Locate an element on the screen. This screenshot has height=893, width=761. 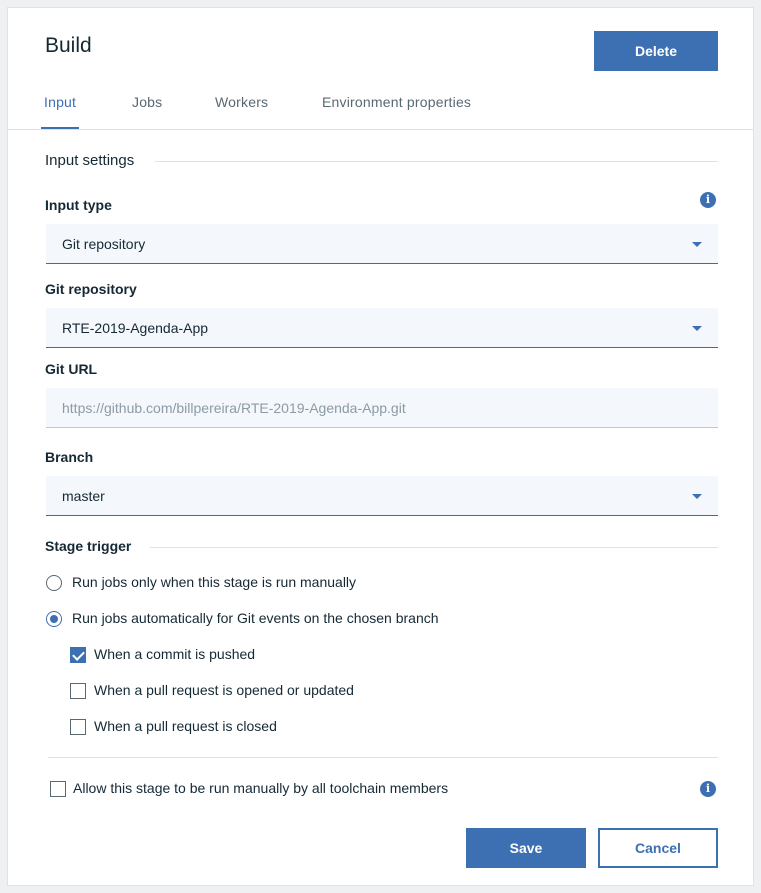
stage-trigger-title: Stage trigger is located at coordinates (88, 546).